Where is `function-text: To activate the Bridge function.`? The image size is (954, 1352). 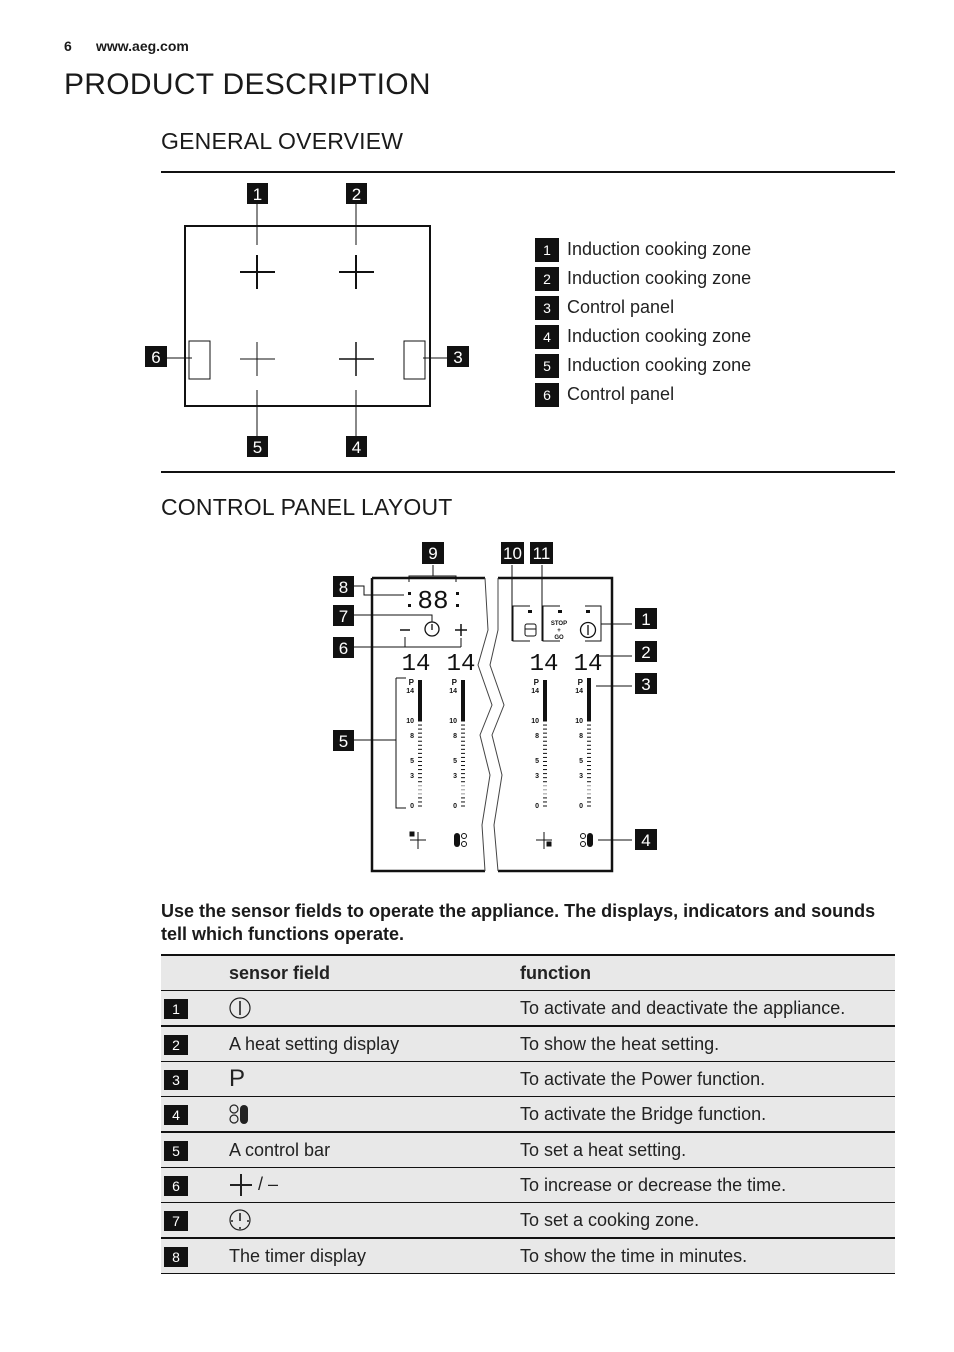 function-text: To activate the Bridge function. is located at coordinates (707, 1114).